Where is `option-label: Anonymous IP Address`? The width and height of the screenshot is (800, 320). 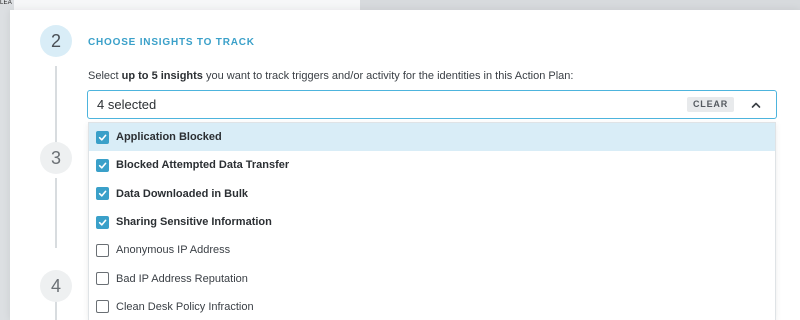 option-label: Anonymous IP Address is located at coordinates (173, 250).